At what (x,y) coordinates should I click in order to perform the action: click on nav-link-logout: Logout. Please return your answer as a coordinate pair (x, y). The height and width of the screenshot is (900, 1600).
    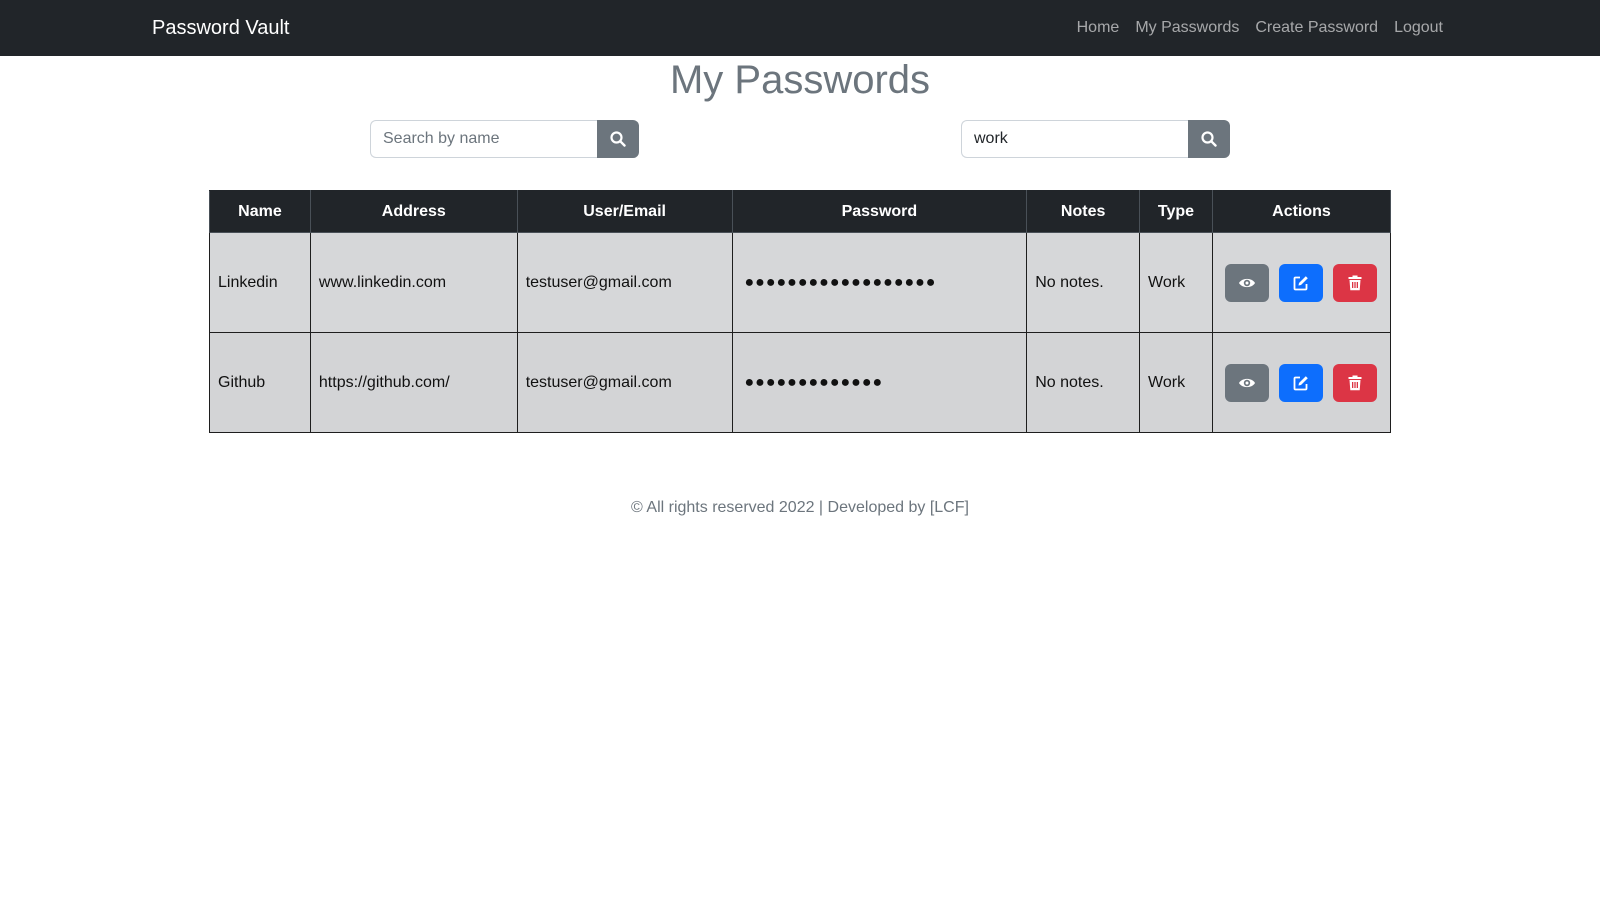
    Looking at the image, I should click on (1418, 28).